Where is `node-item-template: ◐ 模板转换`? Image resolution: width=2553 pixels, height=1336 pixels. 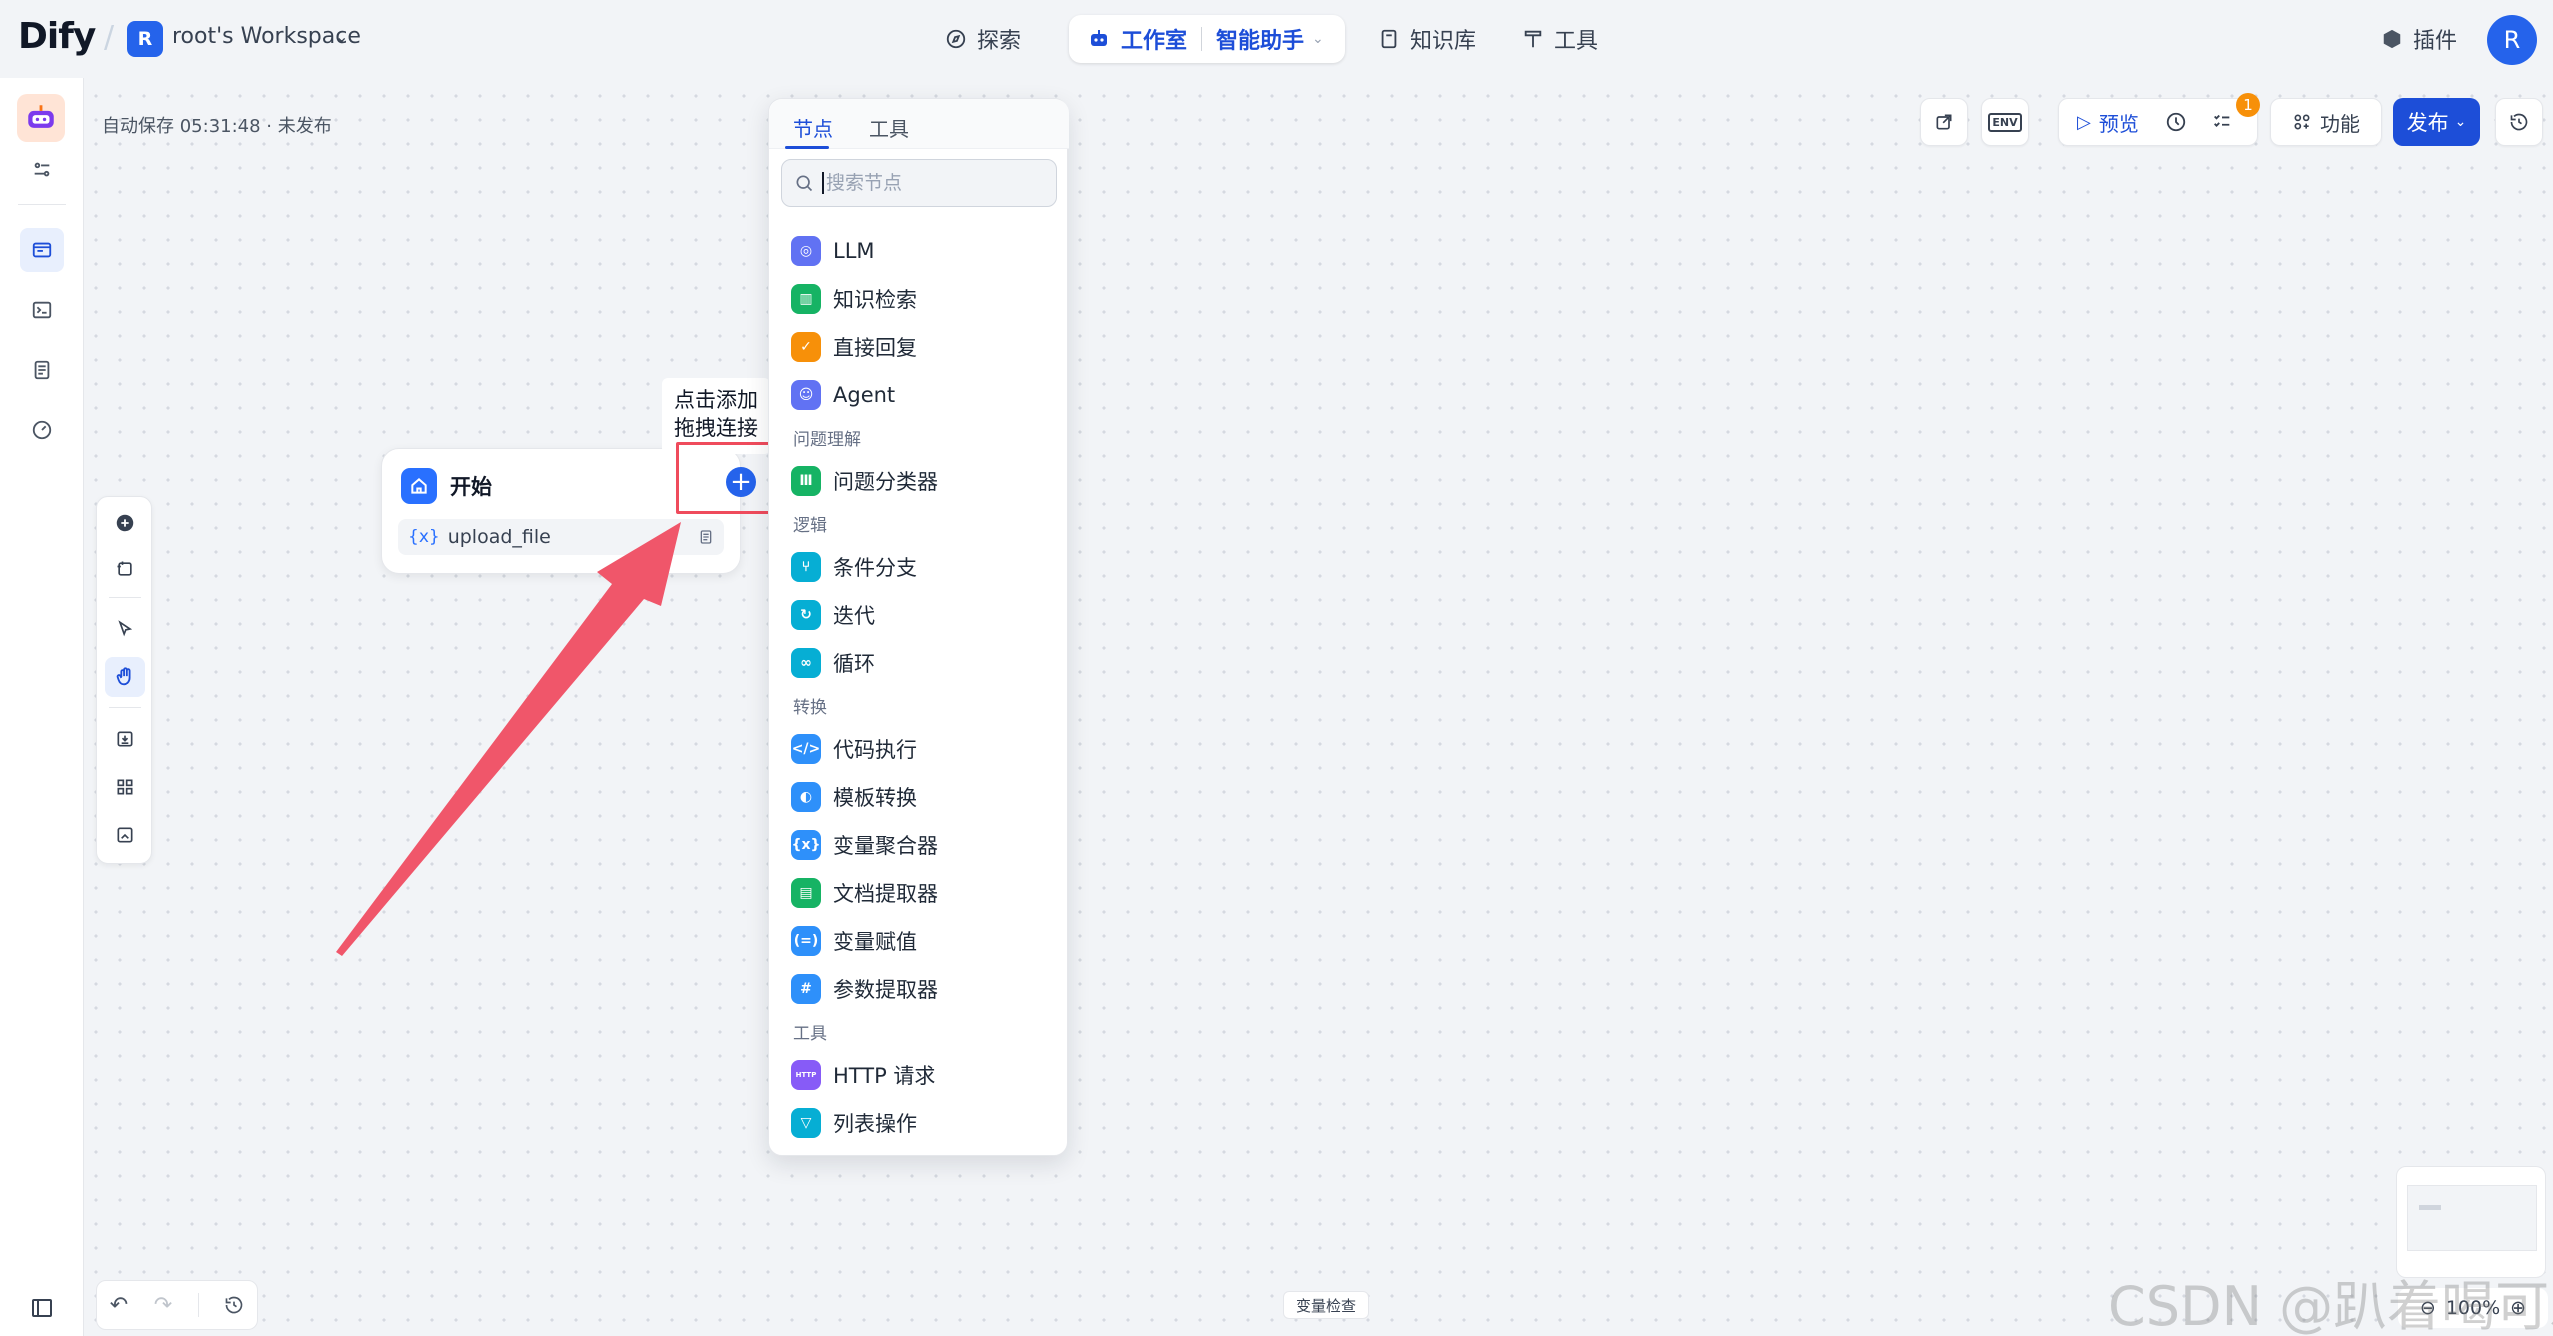 node-item-template: ◐ 模板转换 is located at coordinates (854, 797).